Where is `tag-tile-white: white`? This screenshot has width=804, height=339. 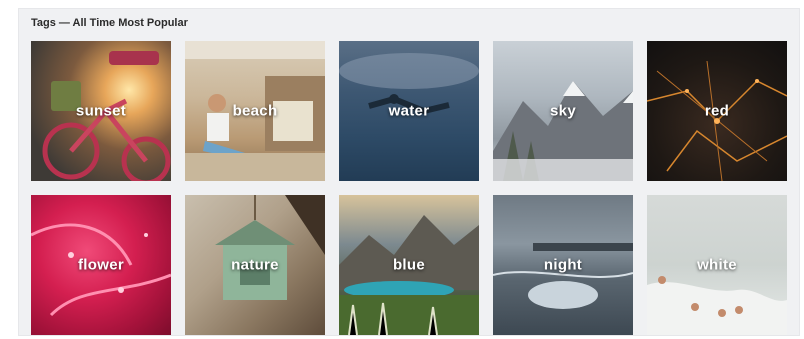 tag-tile-white: white is located at coordinates (717, 265).